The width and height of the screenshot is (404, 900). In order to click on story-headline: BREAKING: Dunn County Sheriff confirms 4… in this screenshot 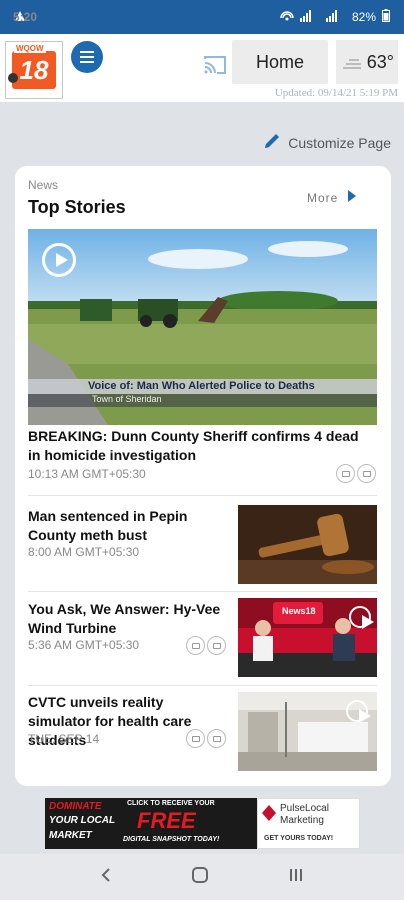, I will do `click(200, 446)`.